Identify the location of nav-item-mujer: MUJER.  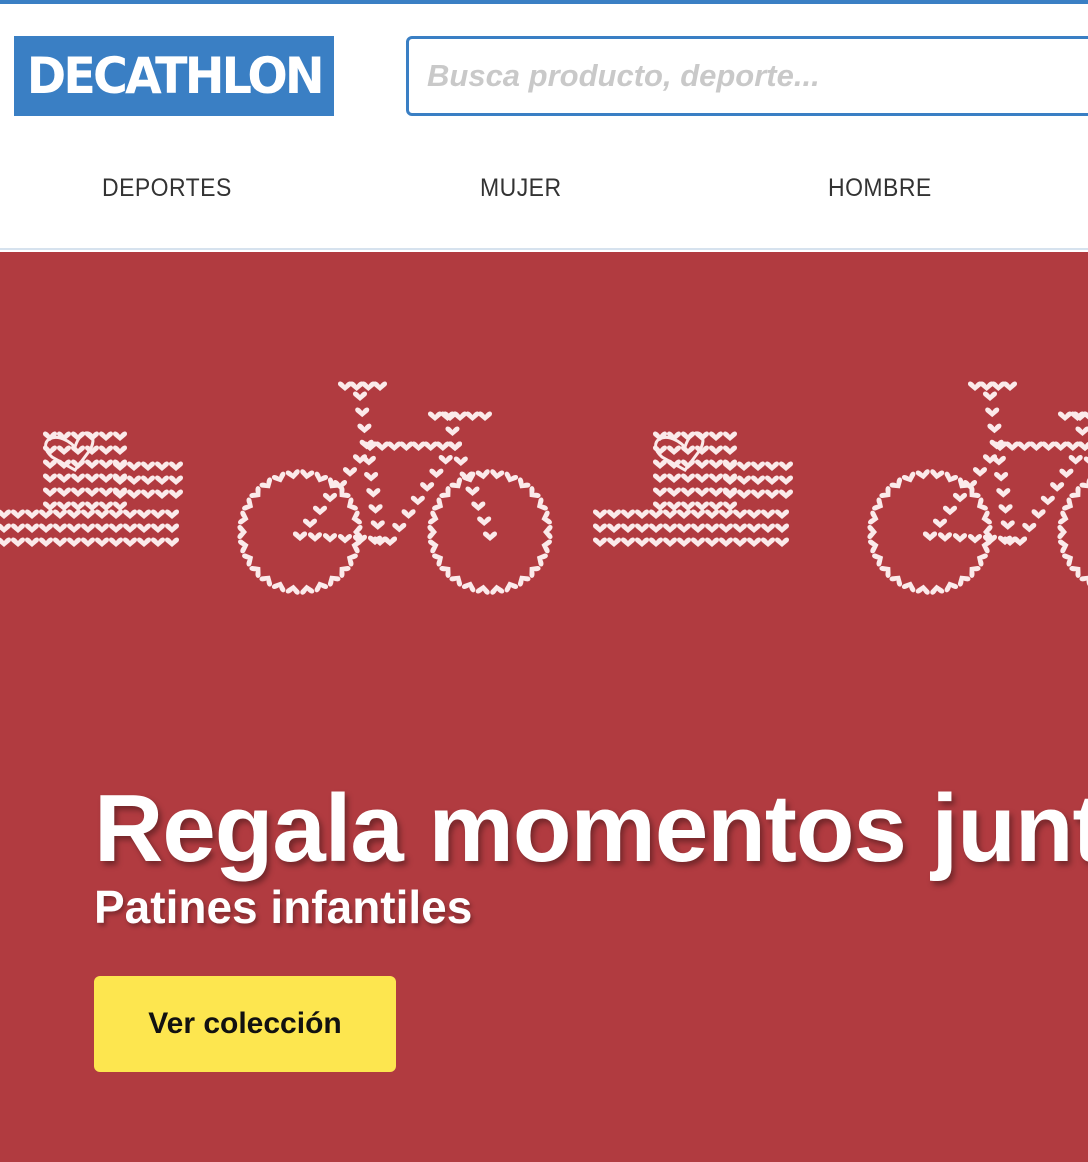
(521, 188).